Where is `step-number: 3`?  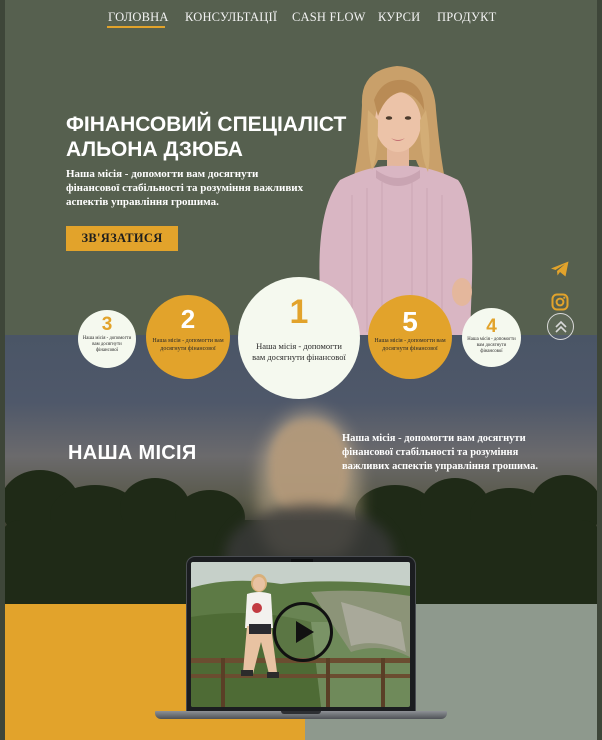
step-number: 3 is located at coordinates (107, 324).